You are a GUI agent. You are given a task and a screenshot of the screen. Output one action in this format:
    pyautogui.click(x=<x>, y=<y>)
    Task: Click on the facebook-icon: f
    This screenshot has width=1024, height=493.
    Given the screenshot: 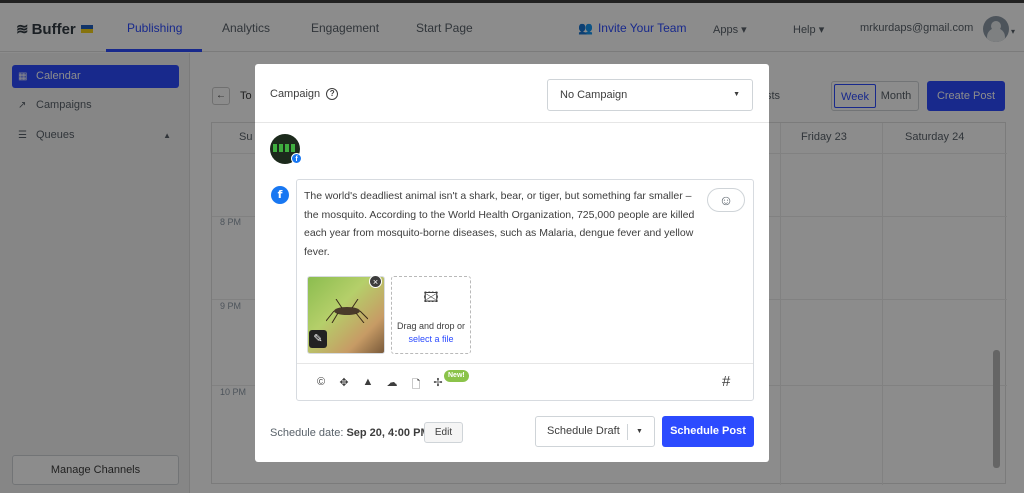 What is the action you would take?
    pyautogui.click(x=280, y=195)
    